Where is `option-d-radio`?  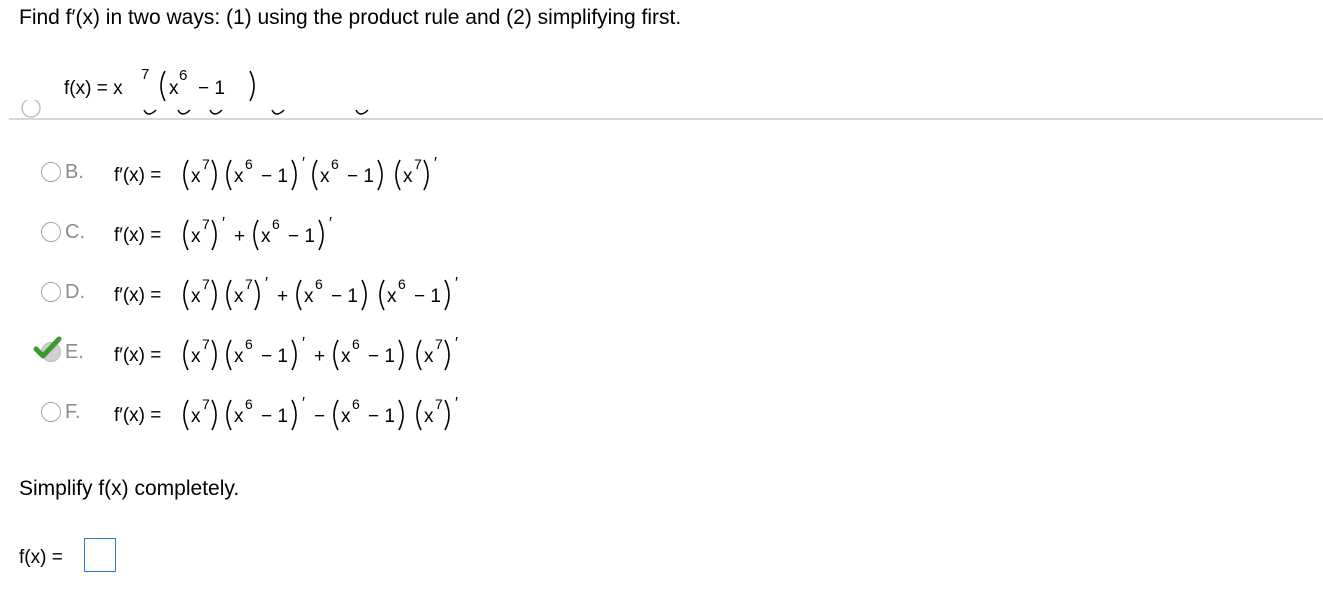 option-d-radio is located at coordinates (51, 292).